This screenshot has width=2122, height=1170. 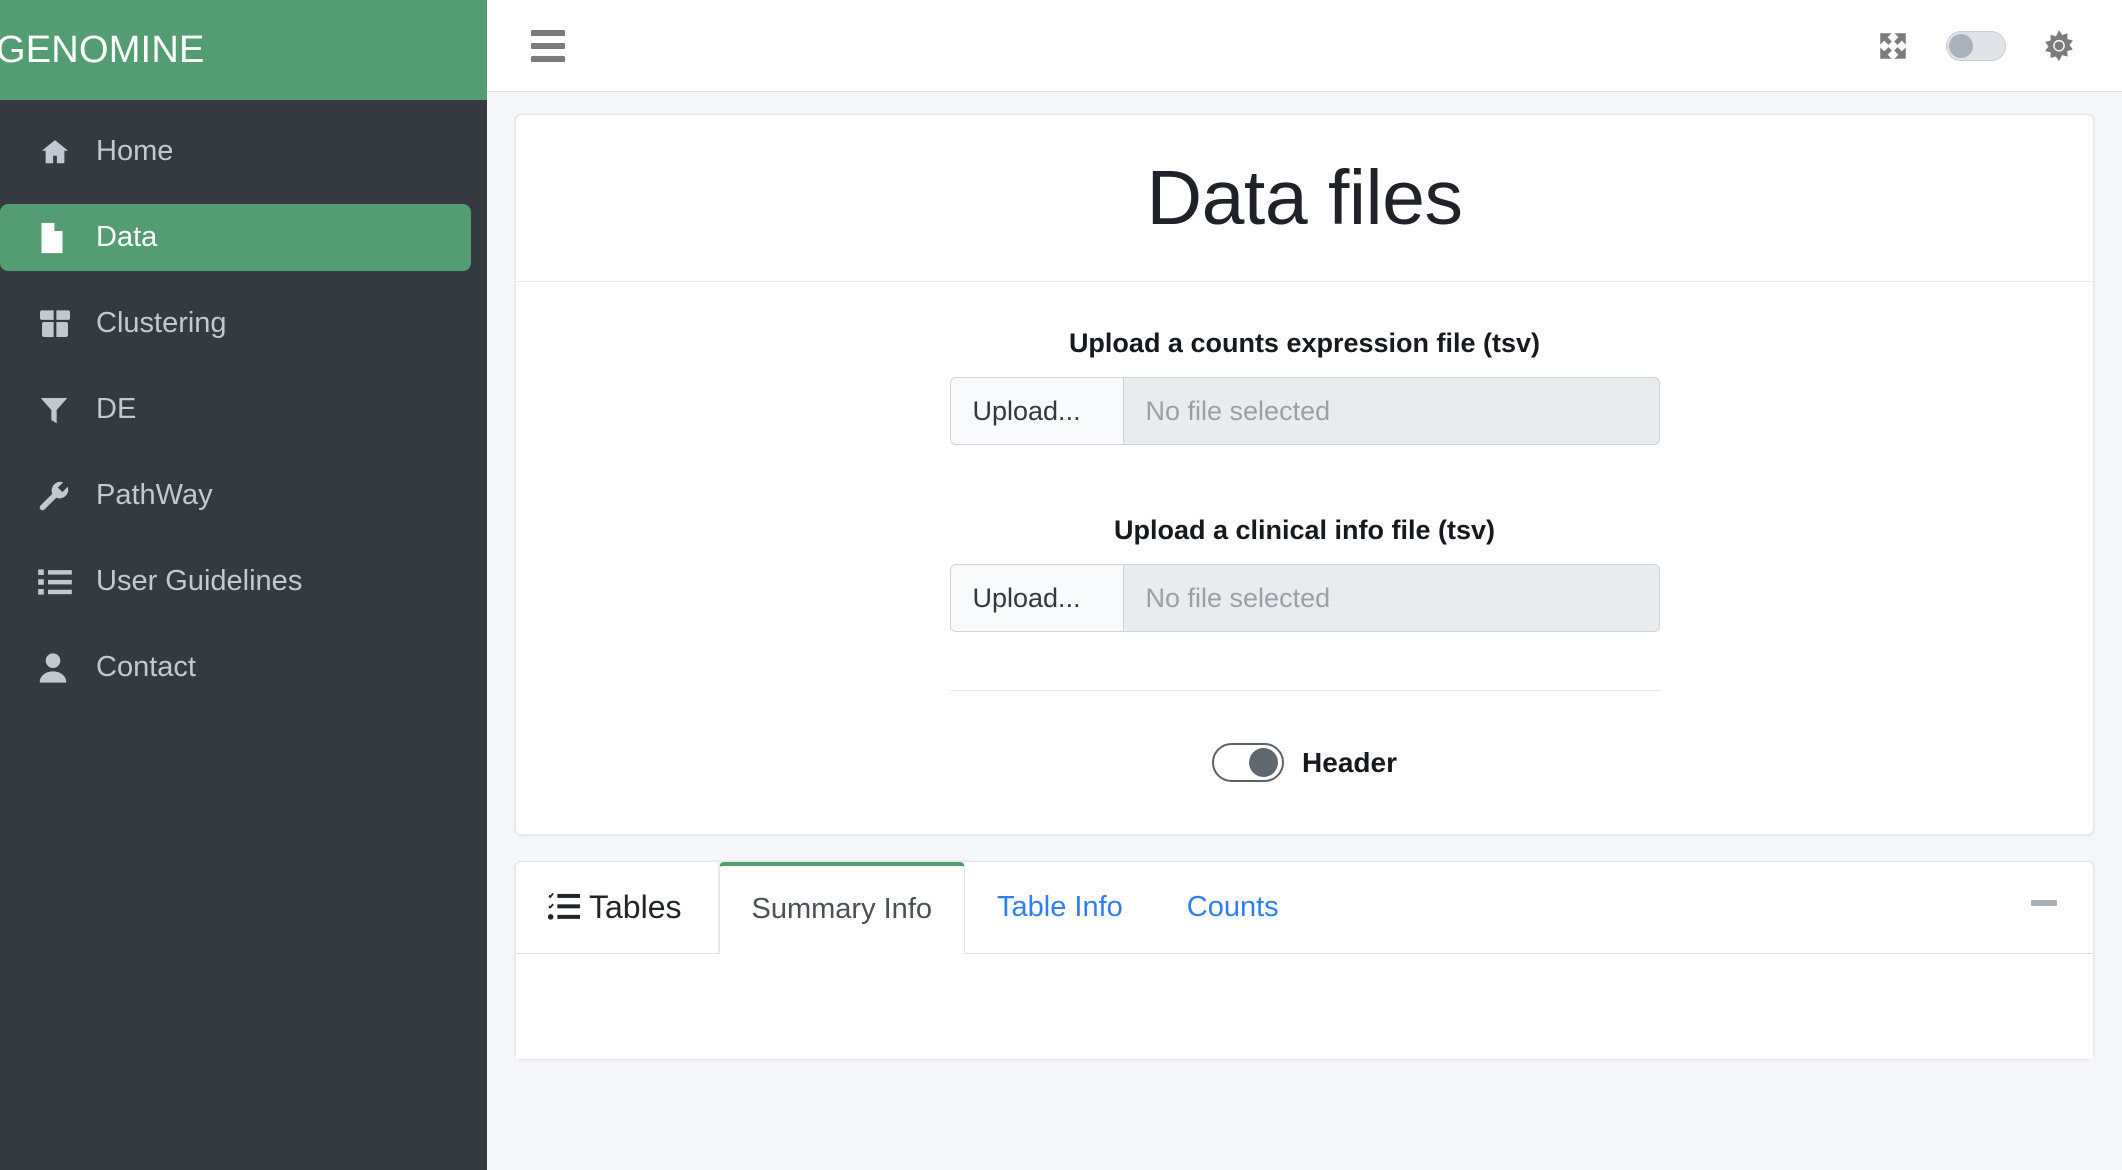 What do you see at coordinates (235, 409) in the screenshot?
I see `sidebar-item-de: DE` at bounding box center [235, 409].